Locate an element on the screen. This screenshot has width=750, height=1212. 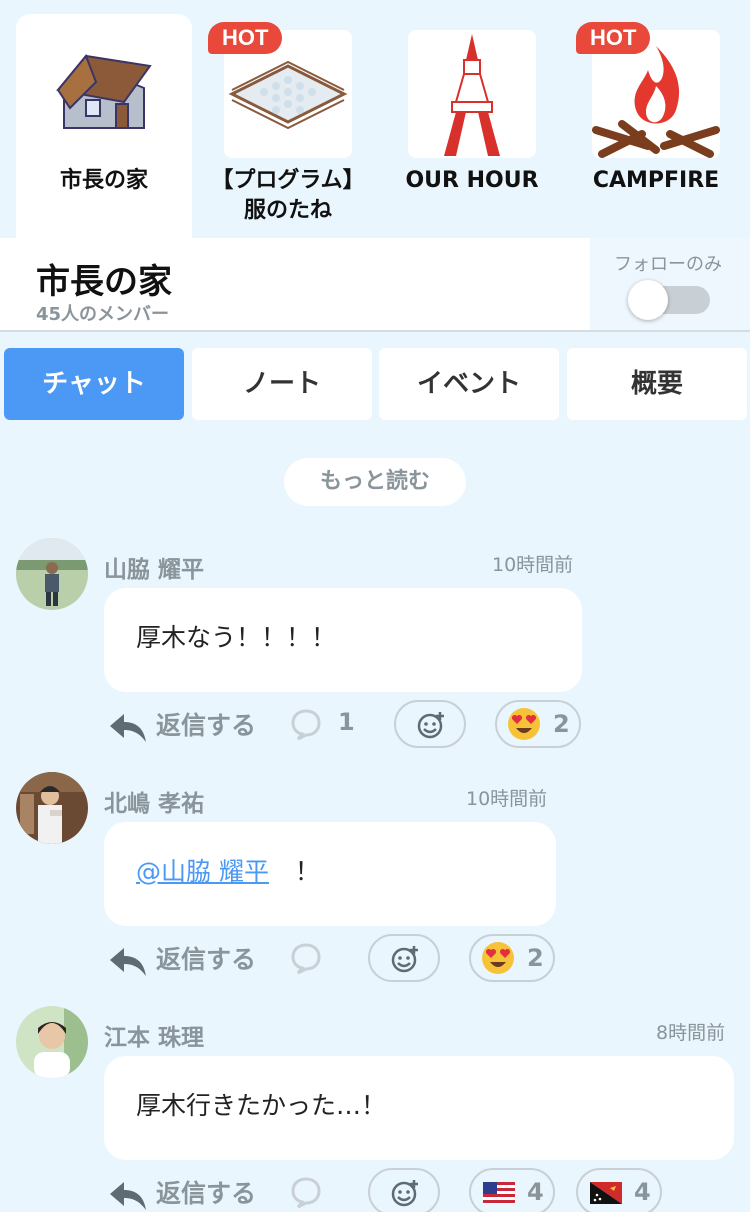
tower-icon is located at coordinates (472, 94).